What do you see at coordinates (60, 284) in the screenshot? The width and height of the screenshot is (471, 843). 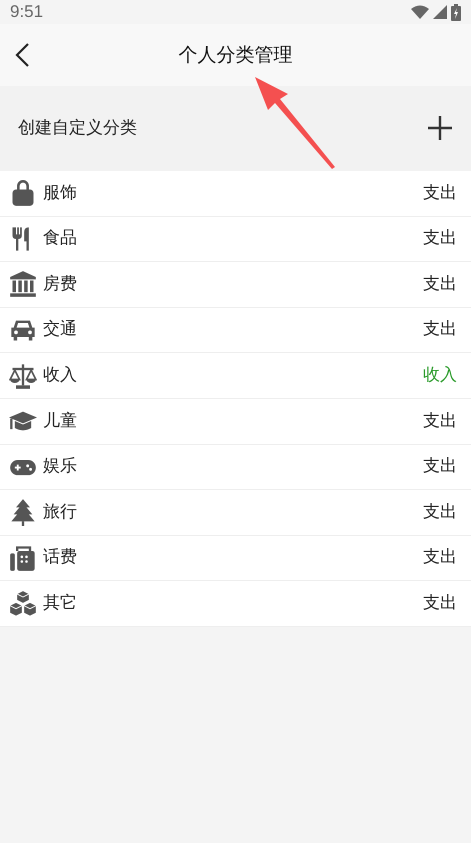 I see `category-name: 房费` at bounding box center [60, 284].